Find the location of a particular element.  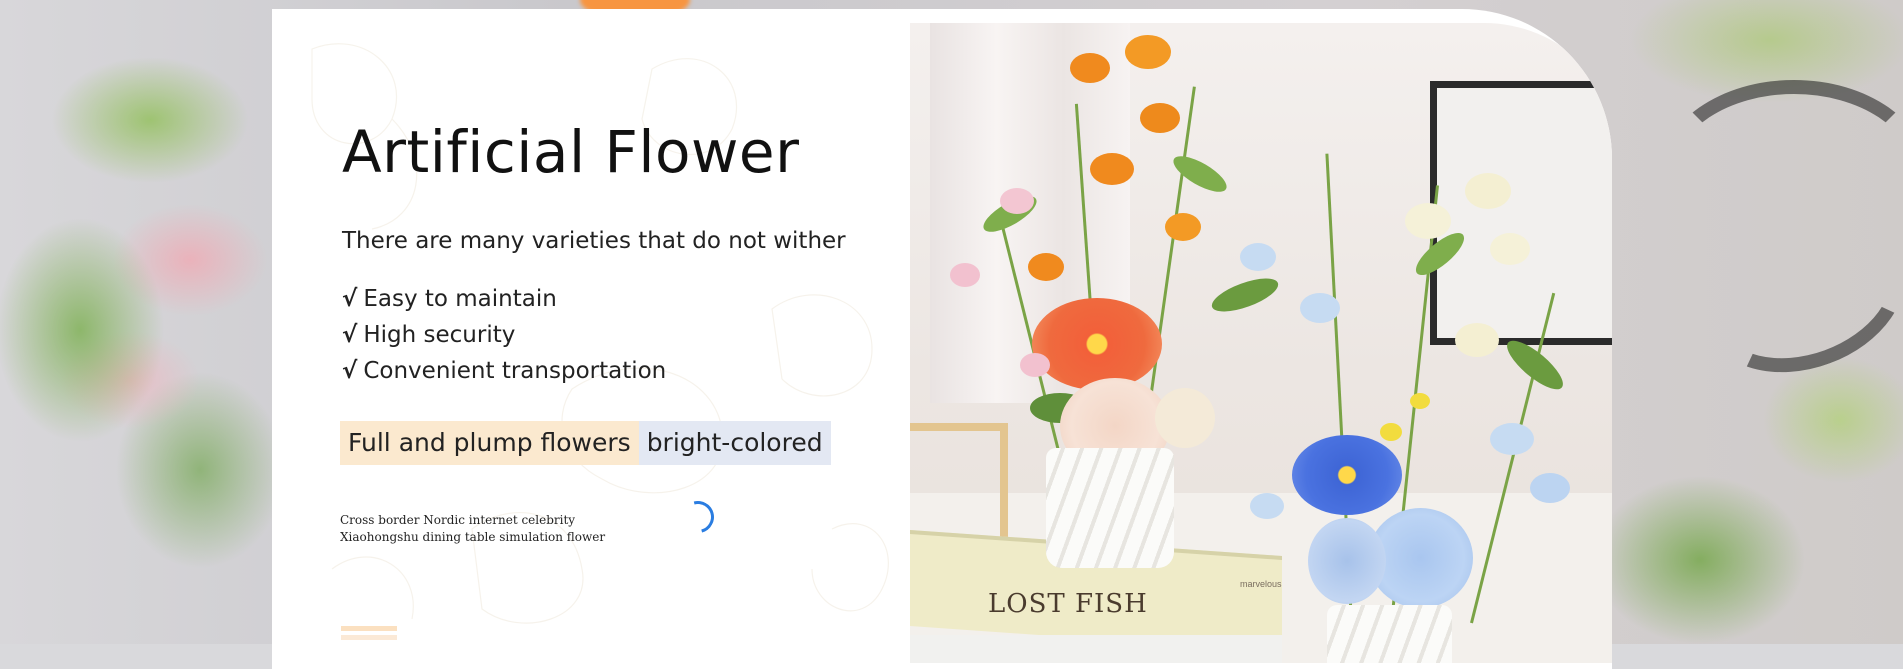

book-title: LOST FISH is located at coordinates (1068, 604).